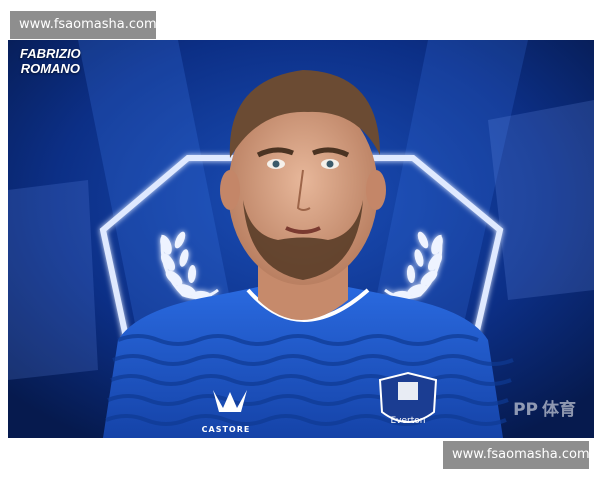 This screenshot has width=600, height=480. What do you see at coordinates (226, 429) in the screenshot?
I see `kit-brand-label: CASTORE` at bounding box center [226, 429].